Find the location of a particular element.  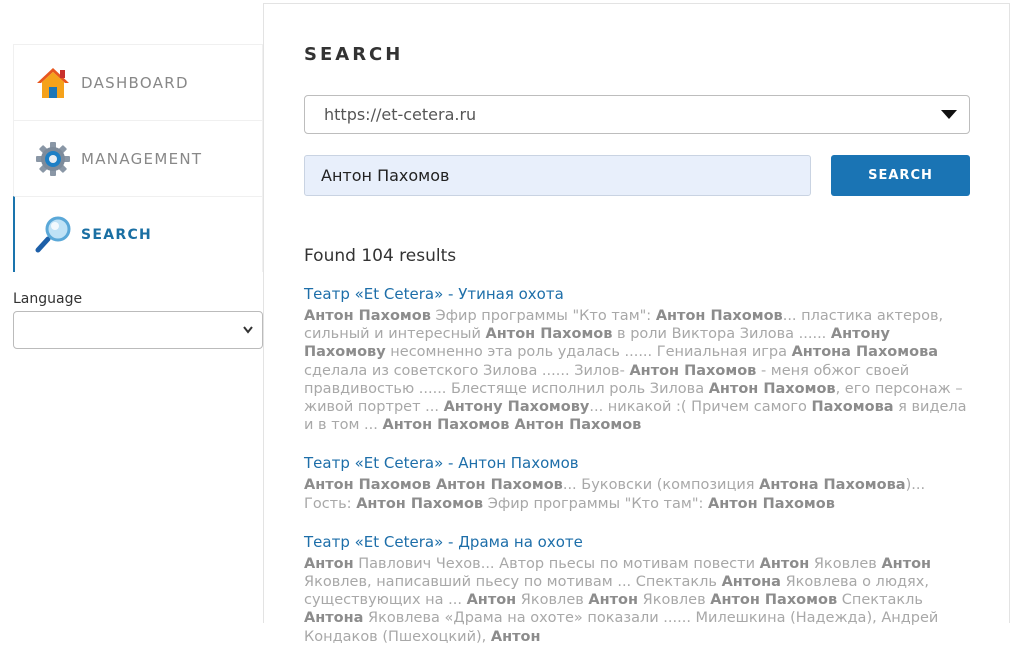

language-select is located at coordinates (138, 330).